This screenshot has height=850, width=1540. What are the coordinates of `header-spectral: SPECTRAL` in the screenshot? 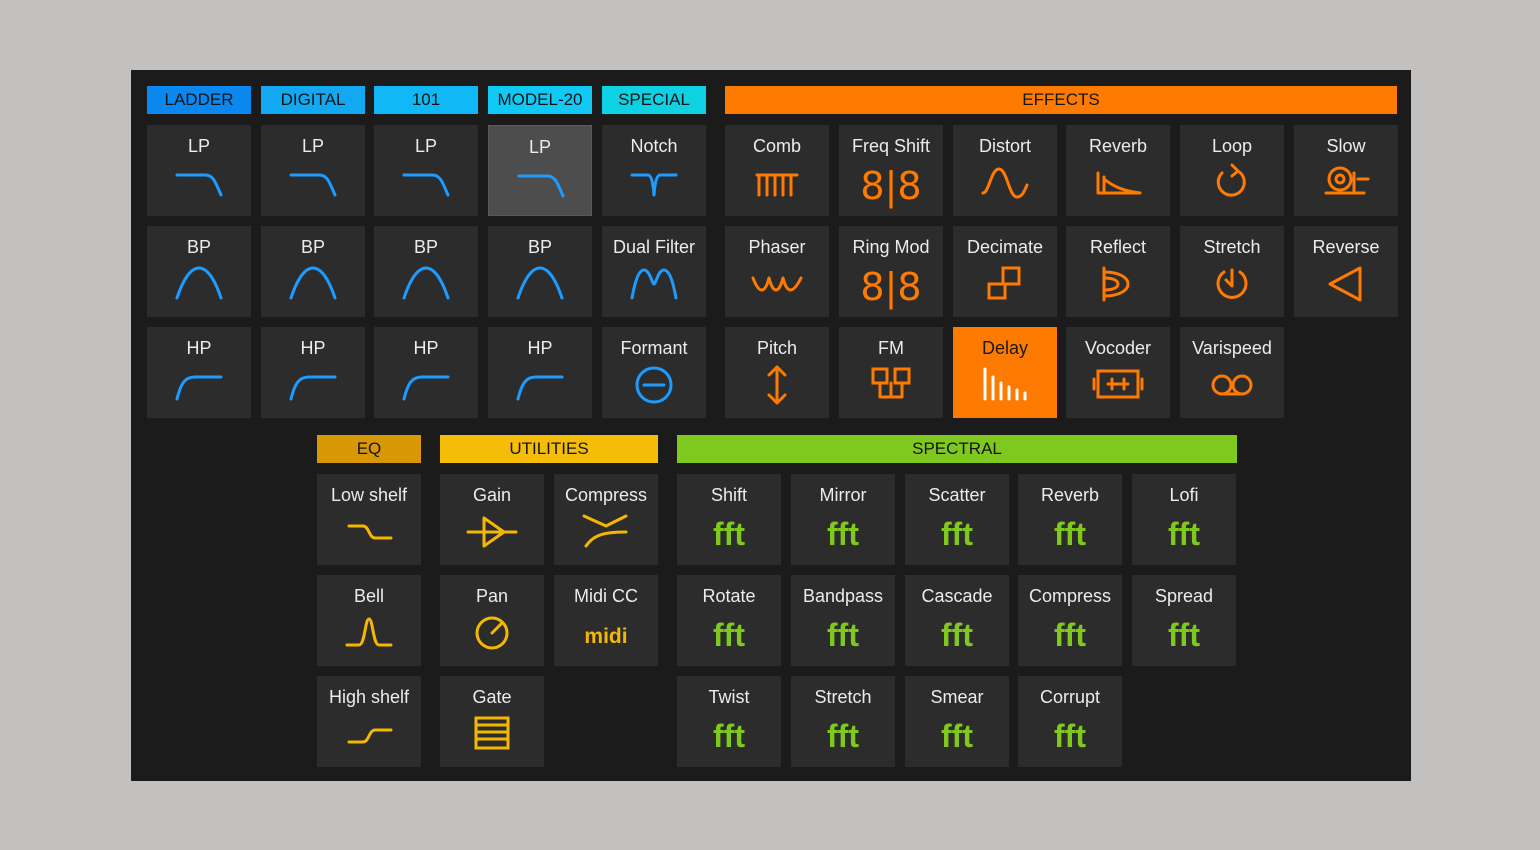 It's located at (957, 449).